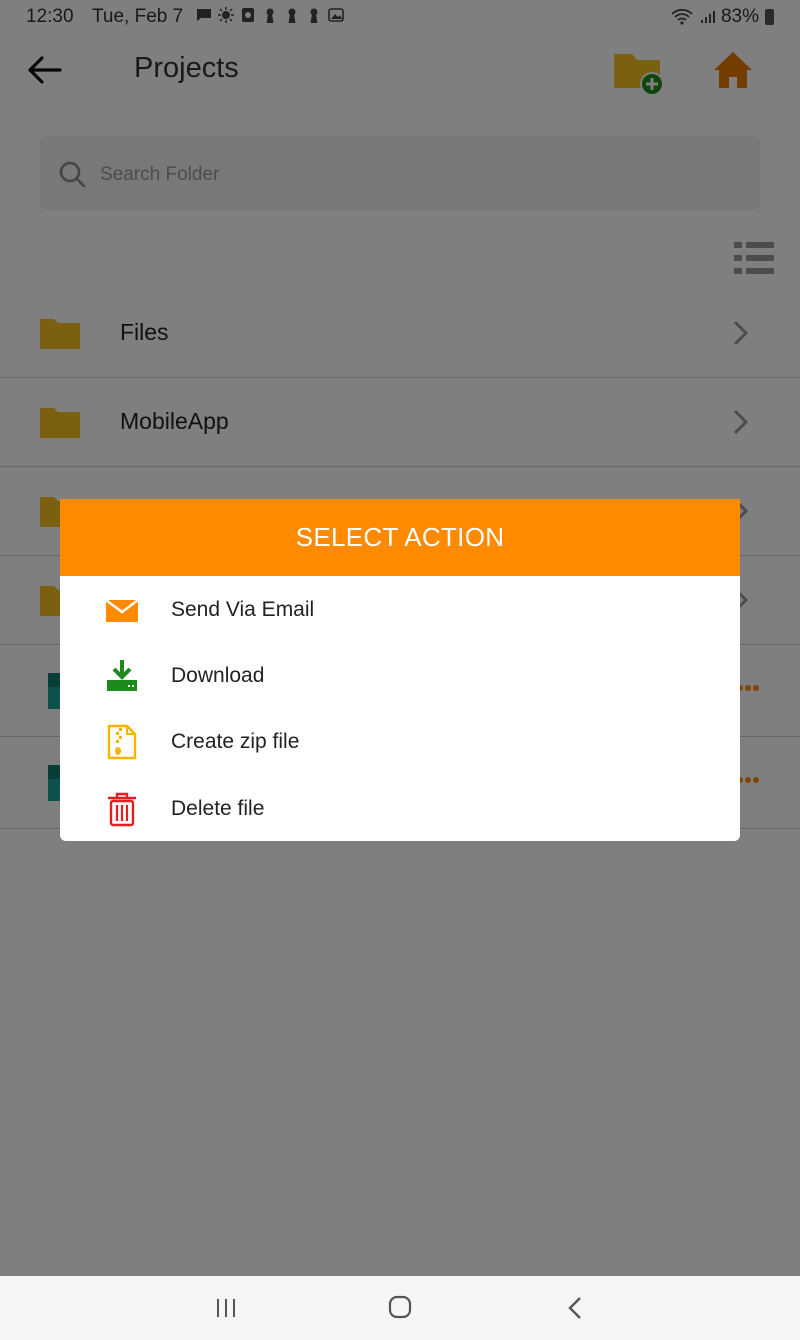  What do you see at coordinates (122, 675) in the screenshot?
I see `download-icon` at bounding box center [122, 675].